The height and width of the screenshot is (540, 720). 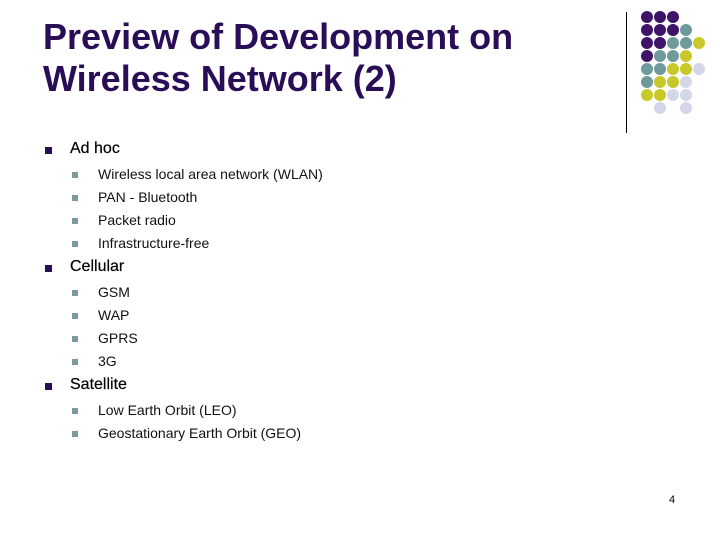 I want to click on section-heading-text: Satellite, so click(x=98, y=384).